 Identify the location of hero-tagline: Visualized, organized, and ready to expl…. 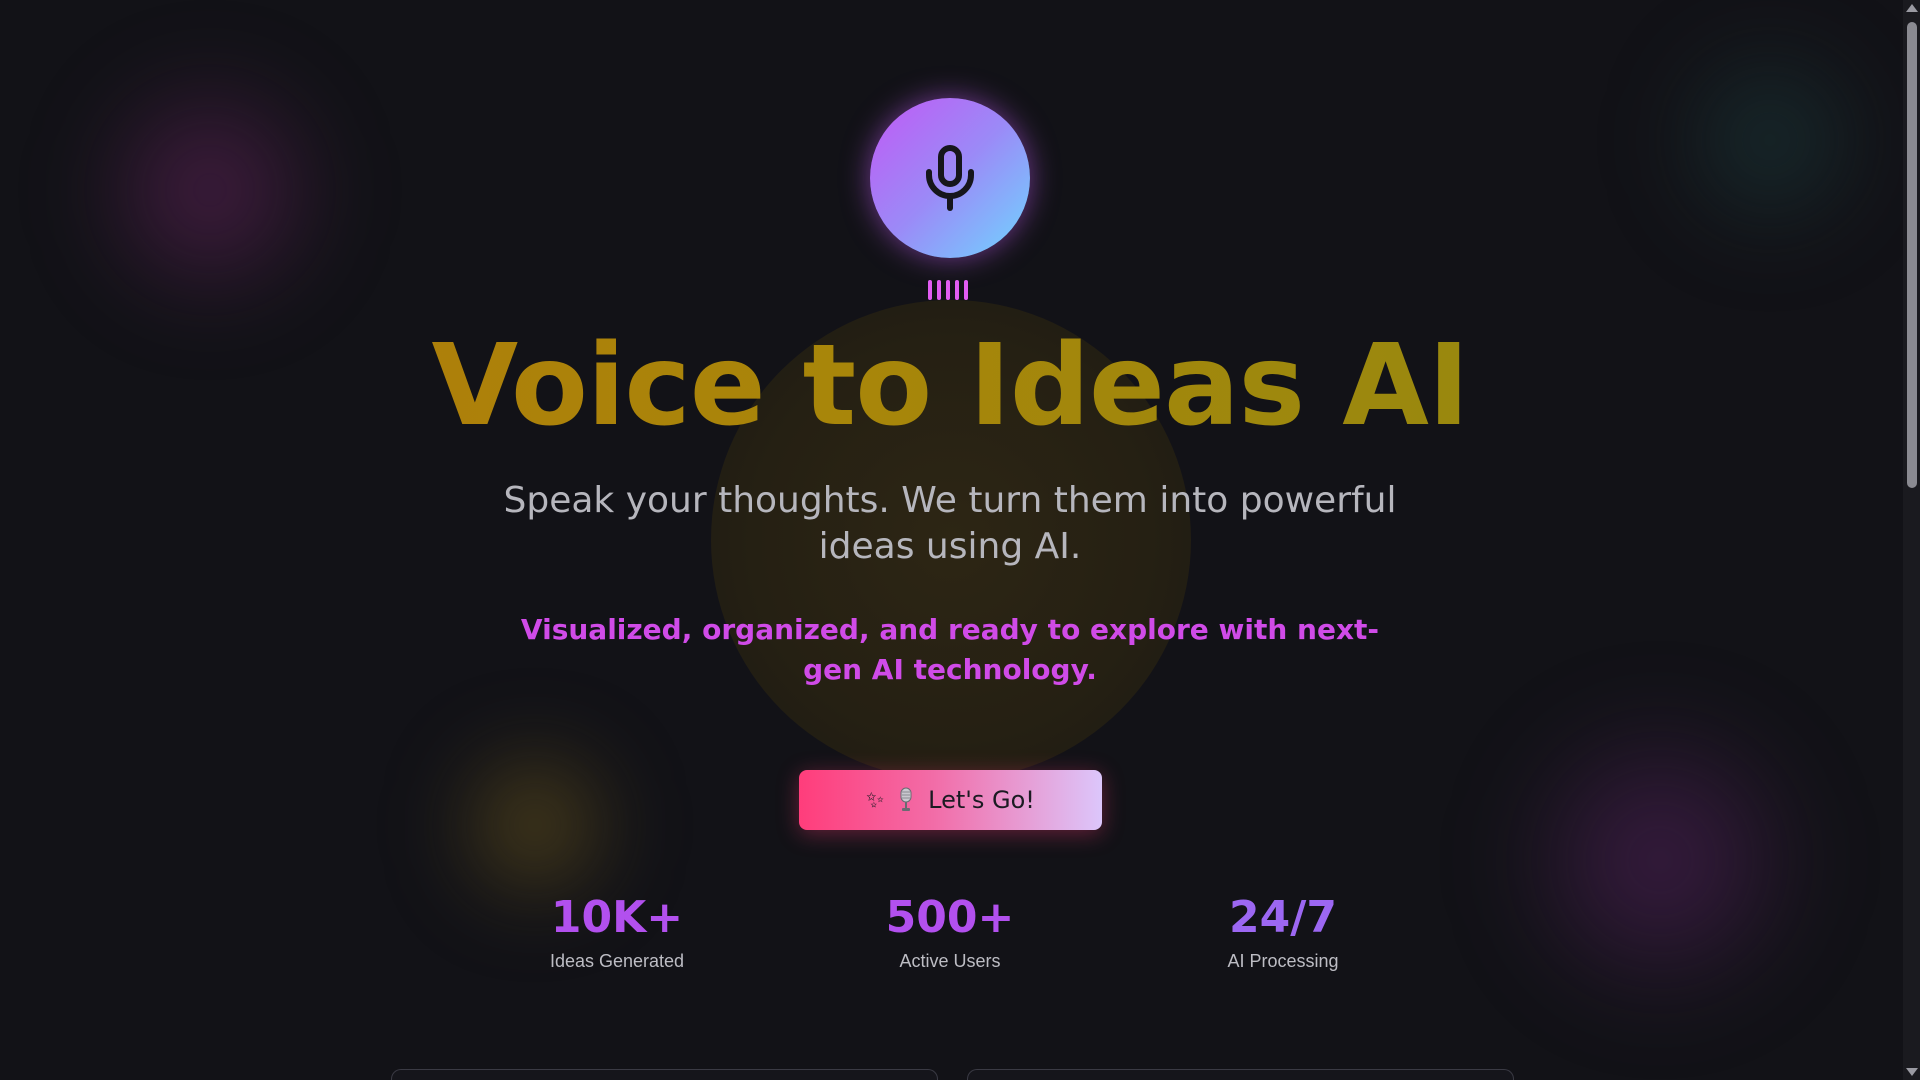
(950, 649).